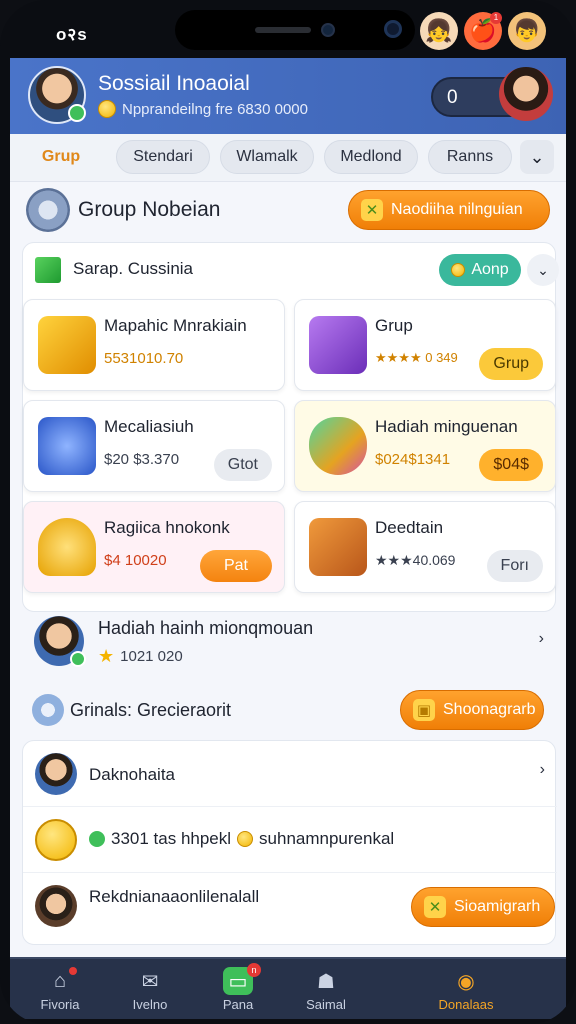 The height and width of the screenshot is (1024, 576). Describe the element at coordinates (326, 1004) in the screenshot. I see `nav-label: Saimal` at that location.